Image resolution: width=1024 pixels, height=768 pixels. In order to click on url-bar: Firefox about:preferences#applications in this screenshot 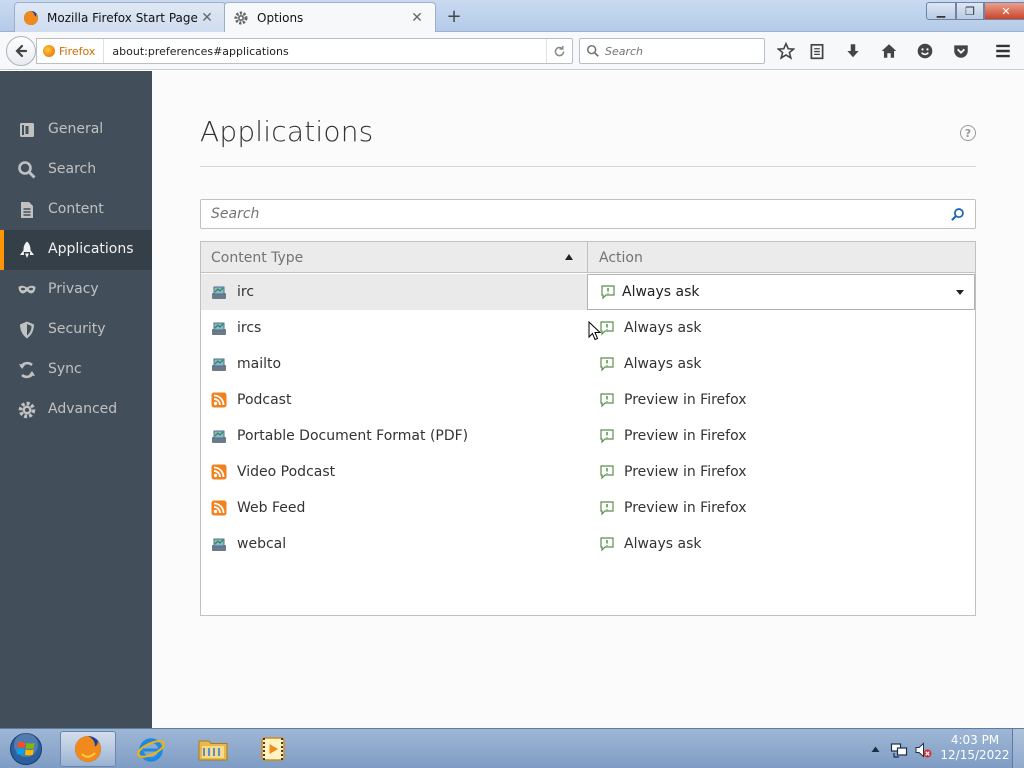, I will do `click(304, 51)`.